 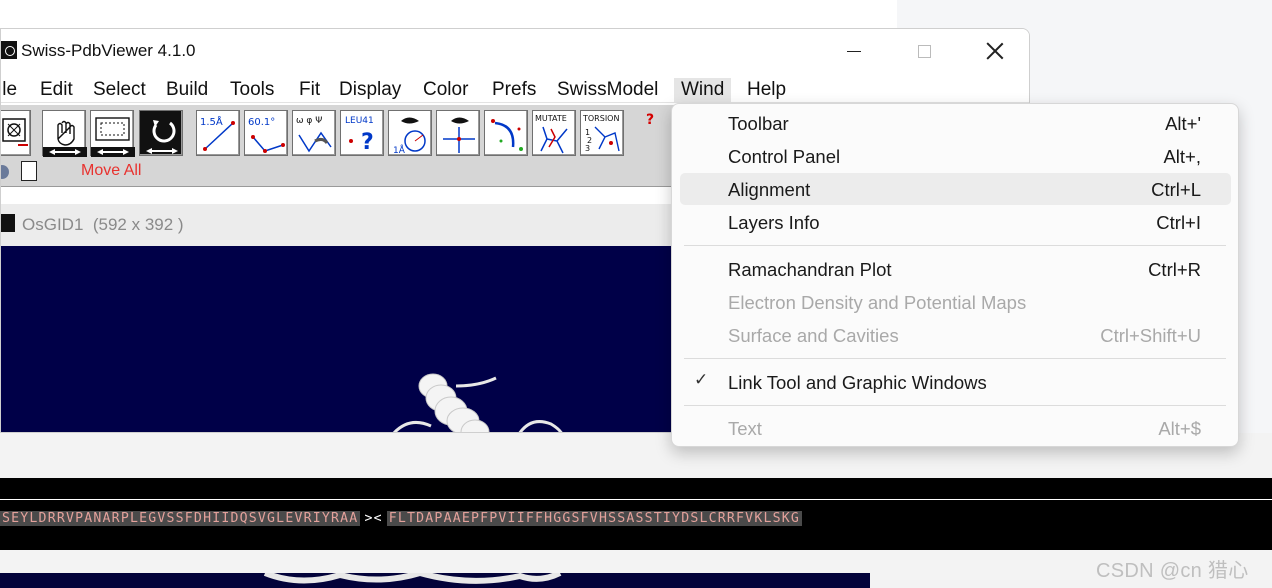 I want to click on menu-file: ile, so click(x=9, y=90).